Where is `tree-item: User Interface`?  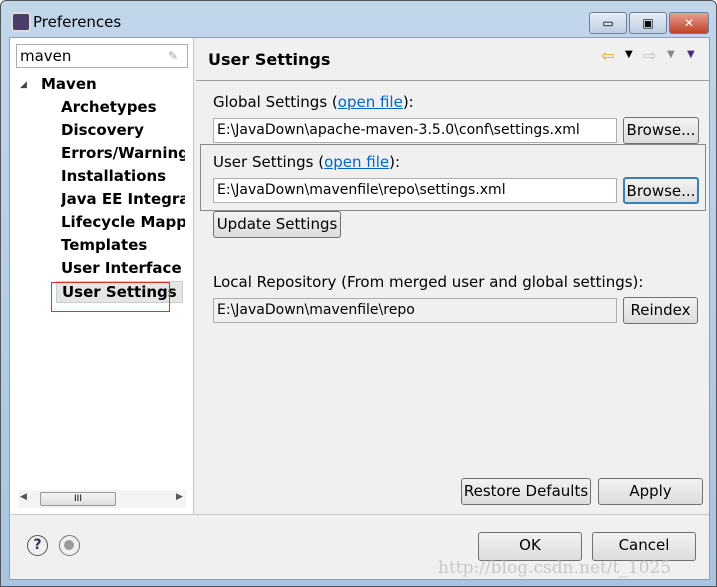 tree-item: User Interface is located at coordinates (123, 268).